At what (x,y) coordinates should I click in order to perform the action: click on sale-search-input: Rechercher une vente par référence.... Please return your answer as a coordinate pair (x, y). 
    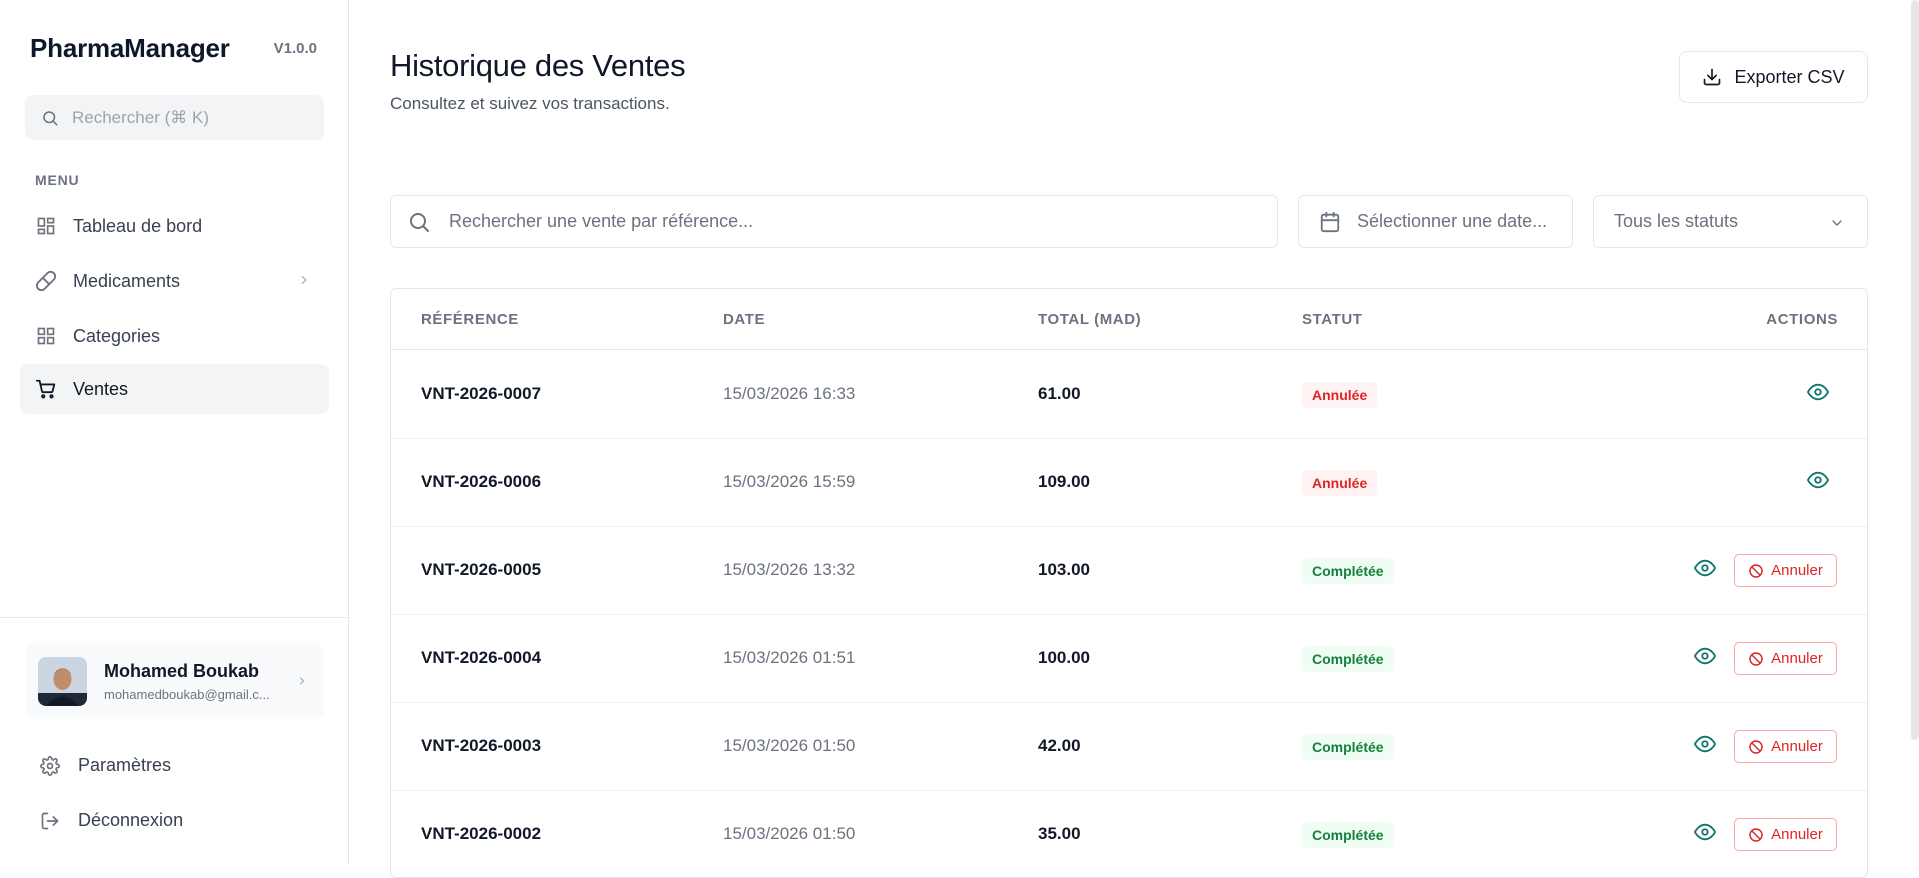
    Looking at the image, I should click on (834, 221).